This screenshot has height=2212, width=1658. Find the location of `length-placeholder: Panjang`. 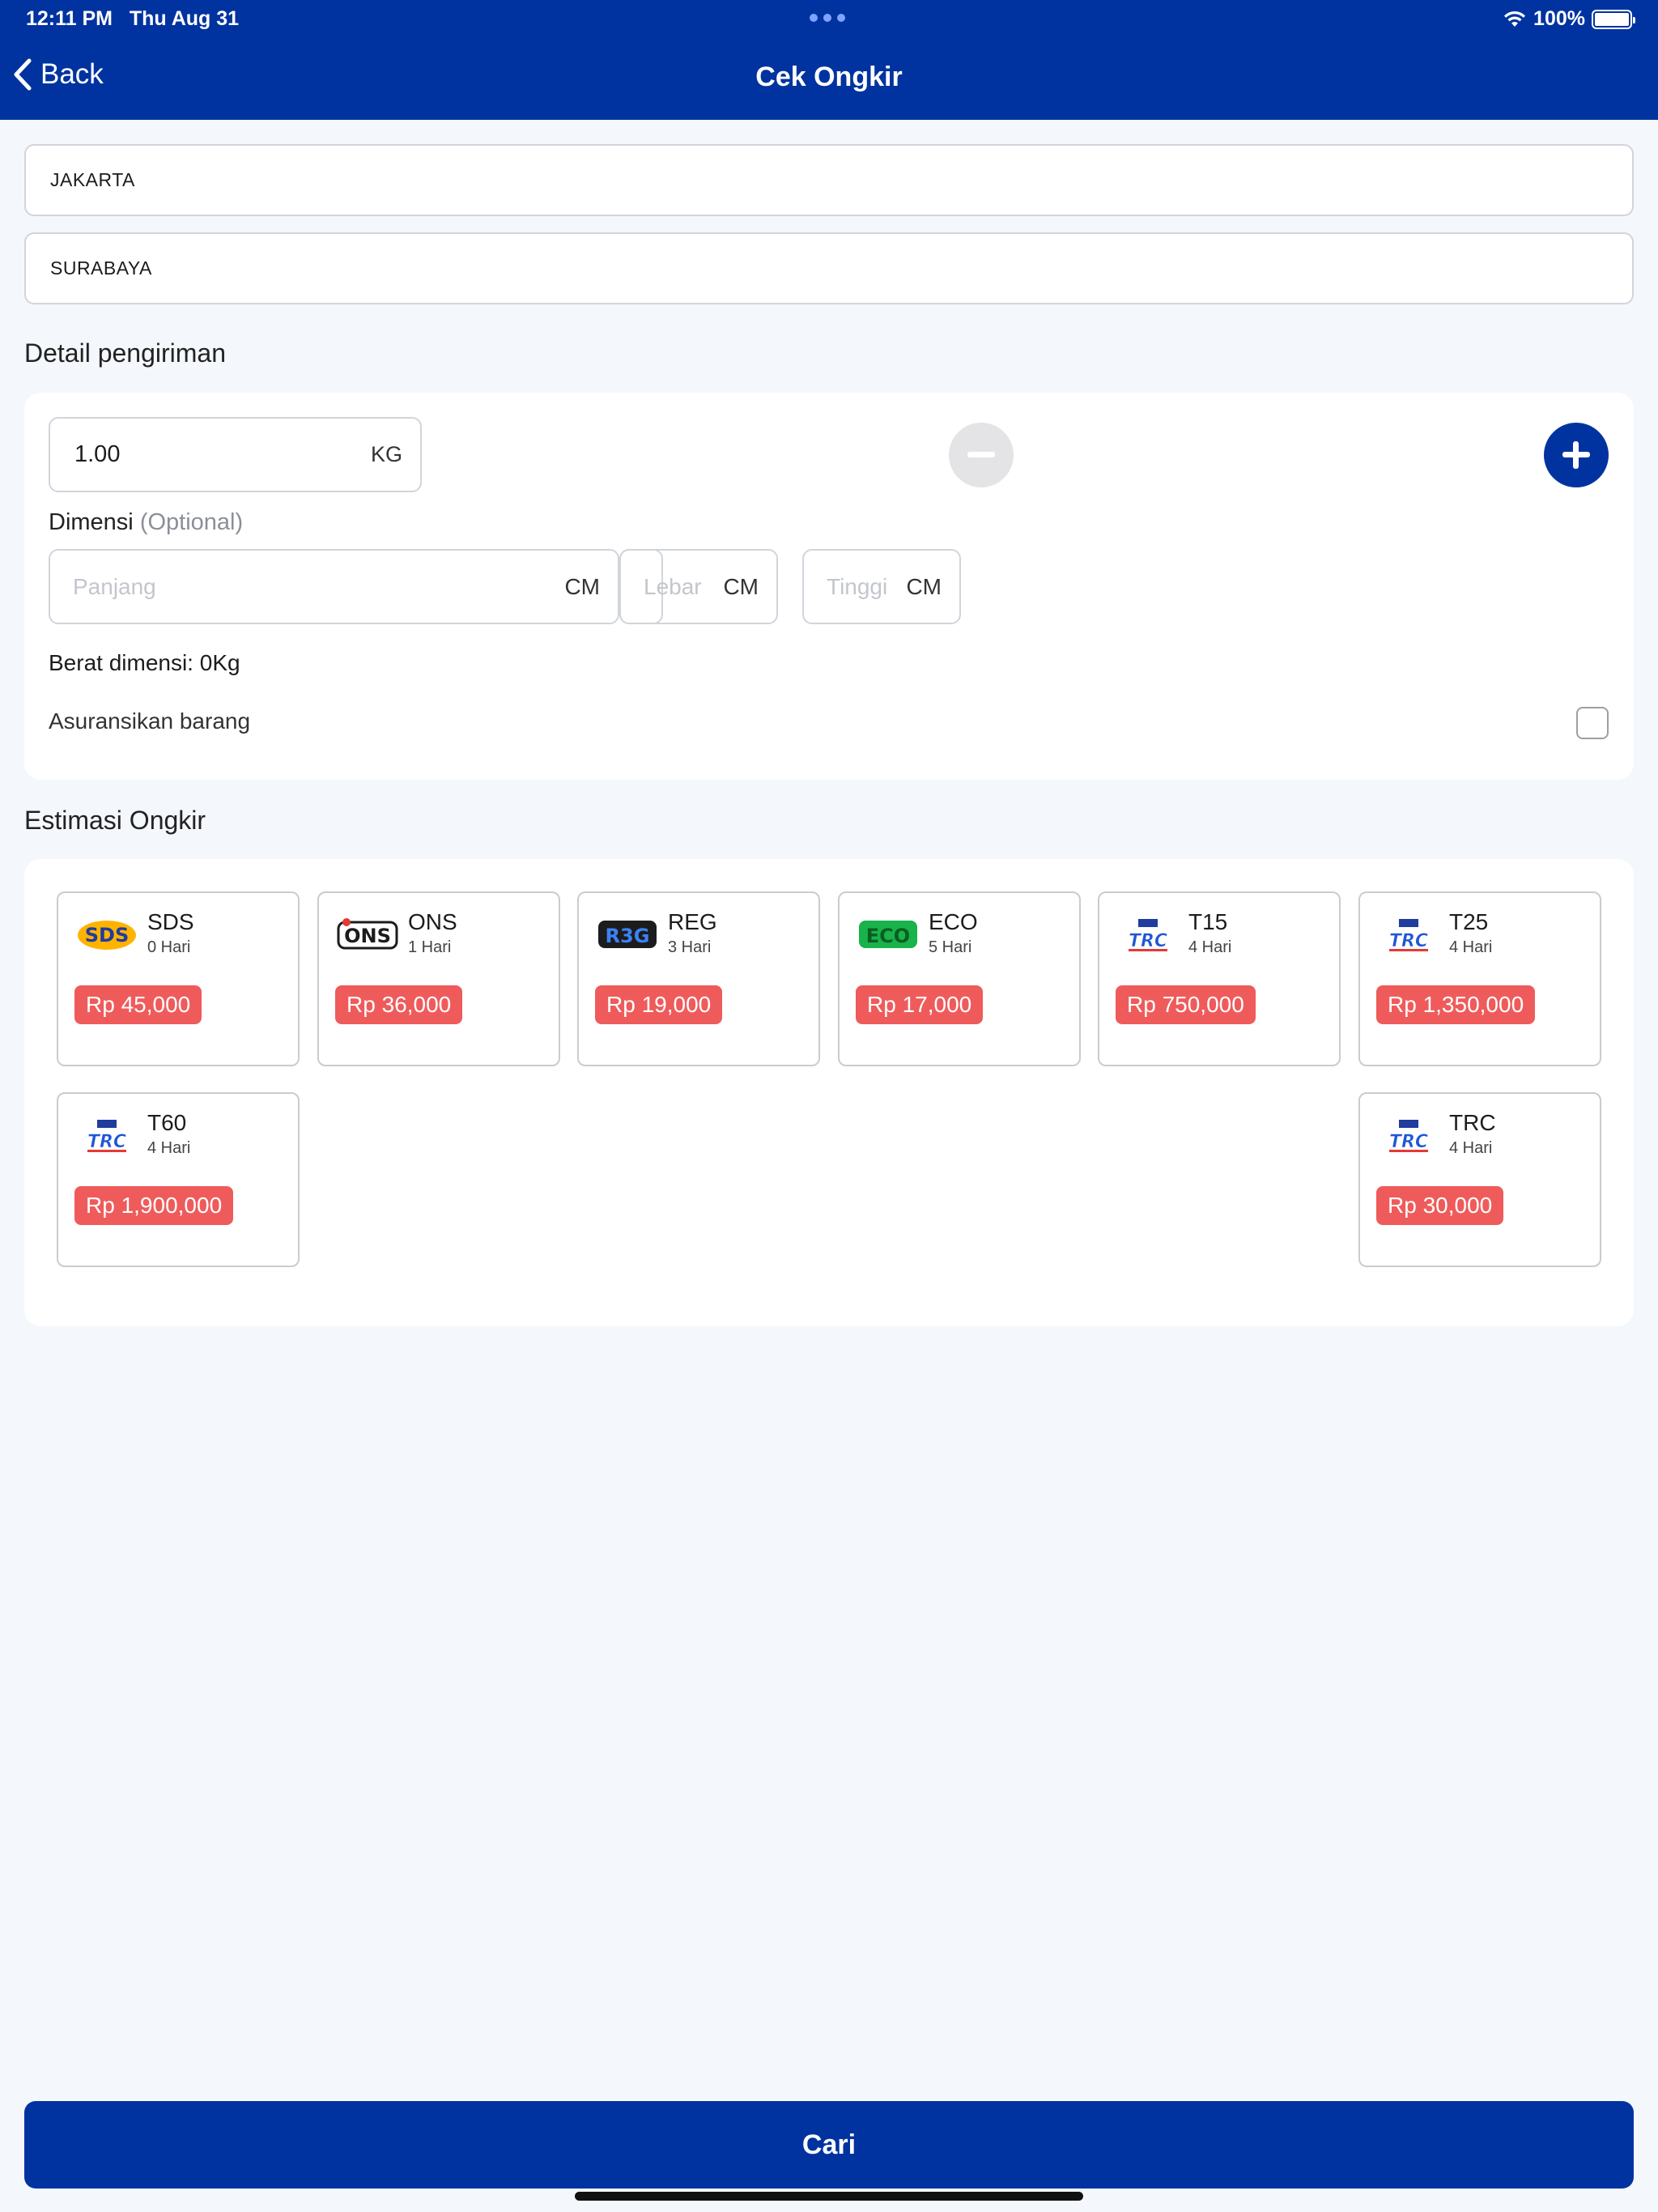

length-placeholder: Panjang is located at coordinates (114, 586).